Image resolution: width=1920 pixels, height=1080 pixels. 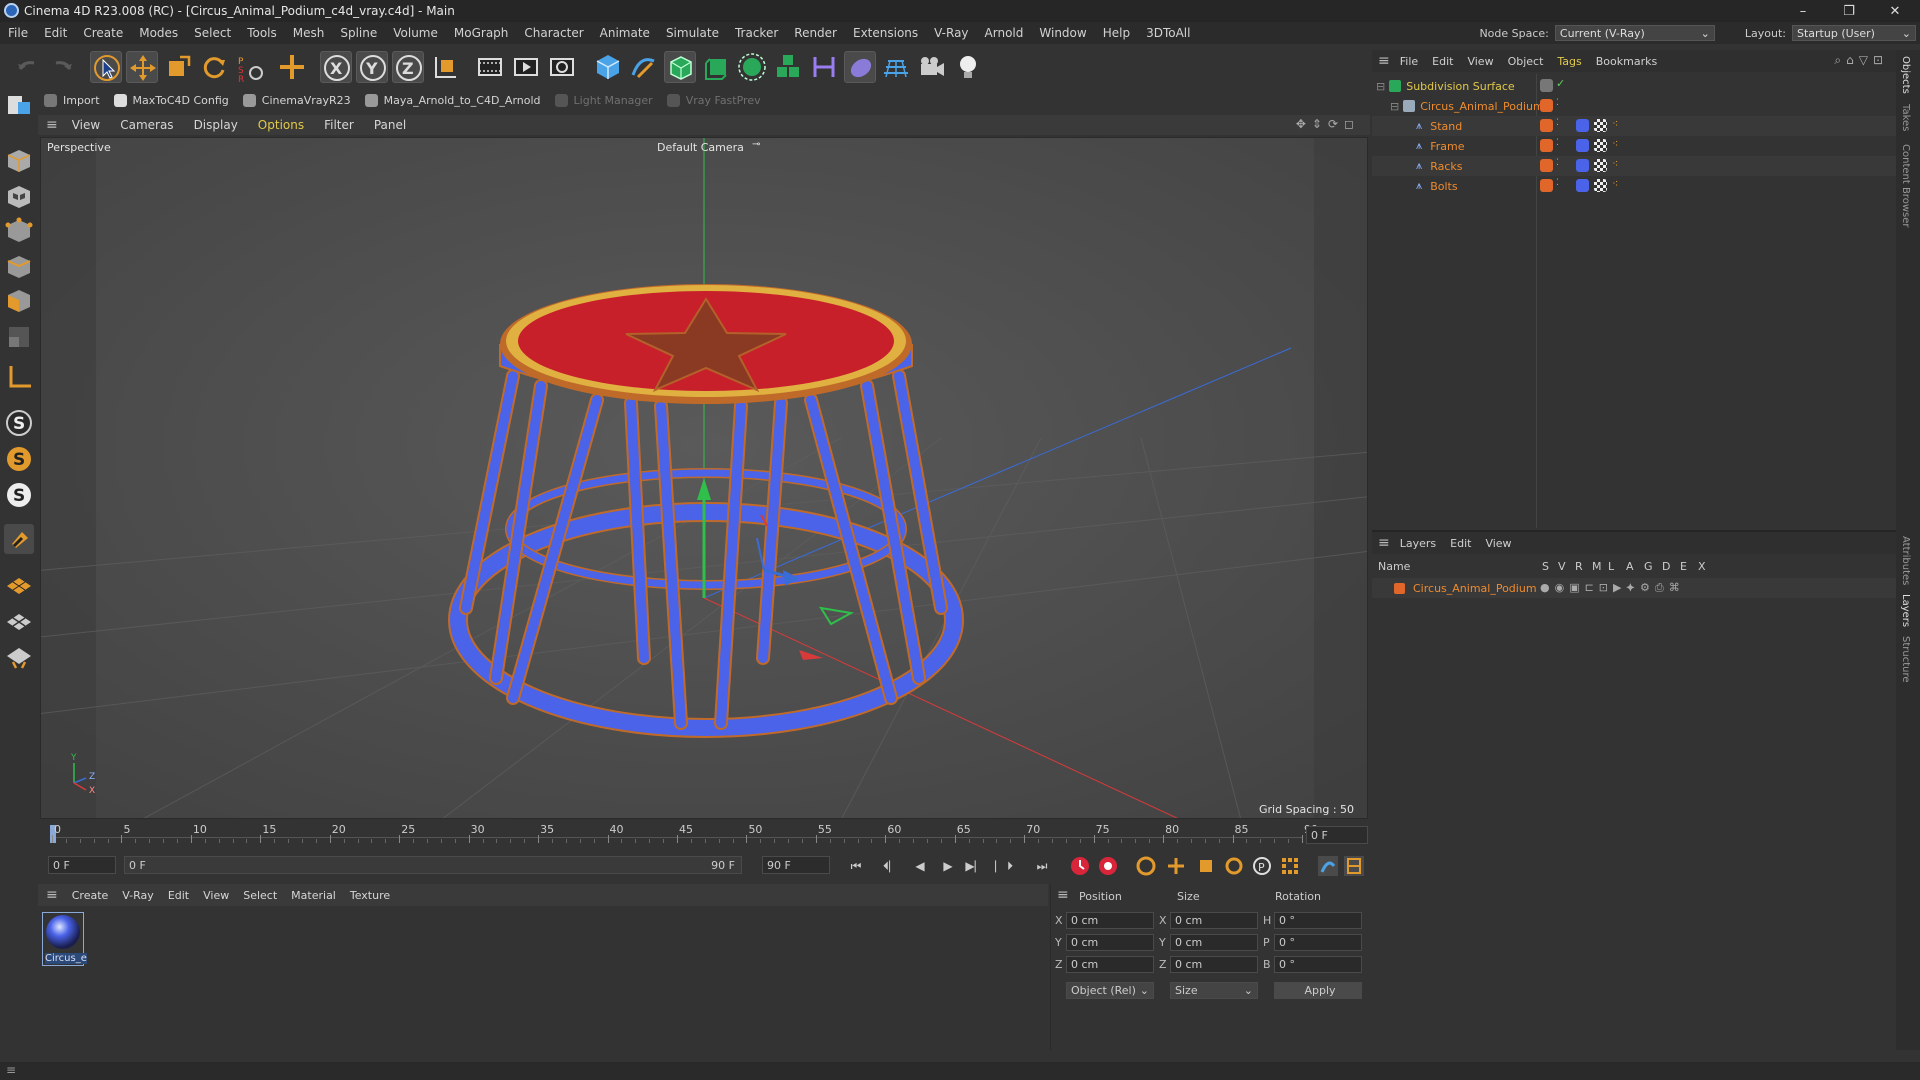 I want to click on material-menu-create: Create, so click(x=90, y=895).